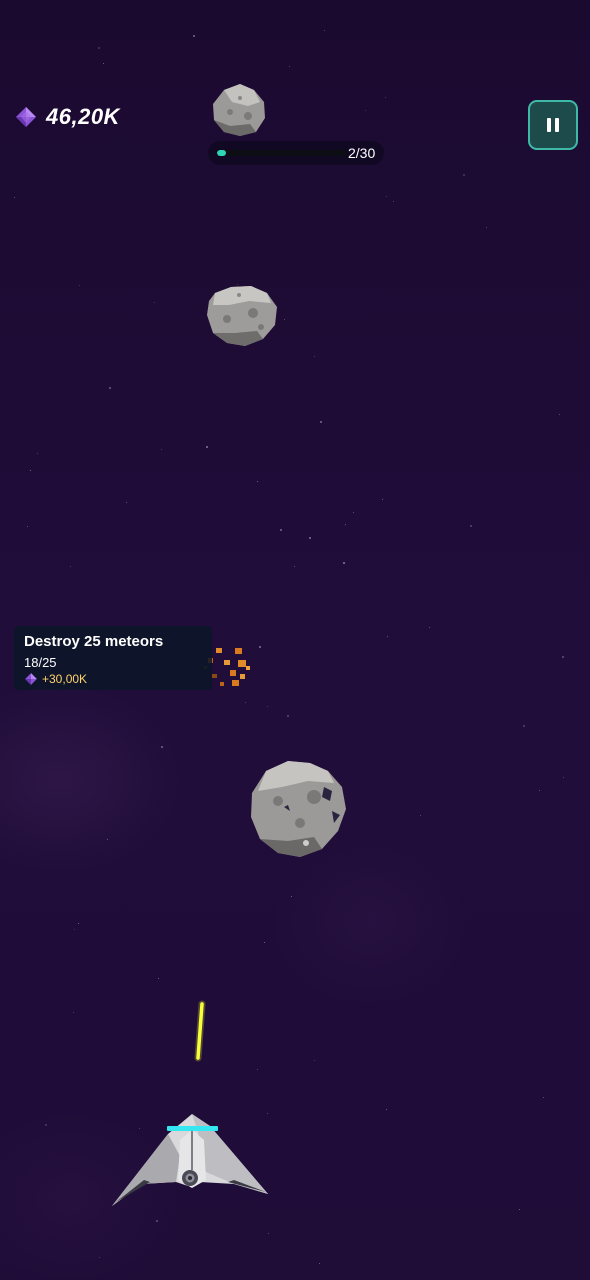  I want to click on wave-progress-label: 2/30, so click(362, 153).